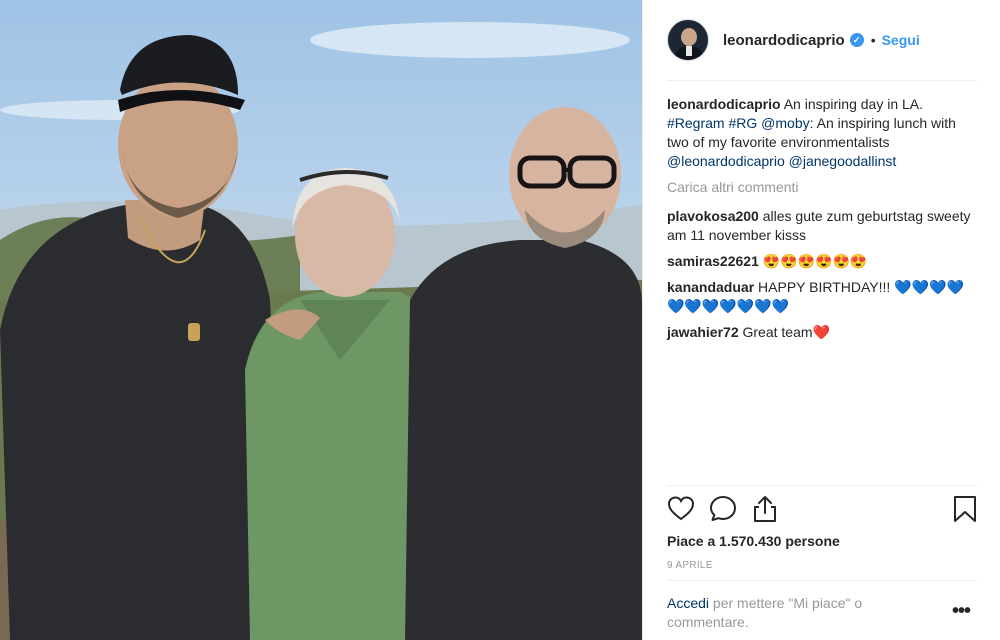  I want to click on mention-leonardodicaprio: @leonardodicaprio, so click(726, 161).